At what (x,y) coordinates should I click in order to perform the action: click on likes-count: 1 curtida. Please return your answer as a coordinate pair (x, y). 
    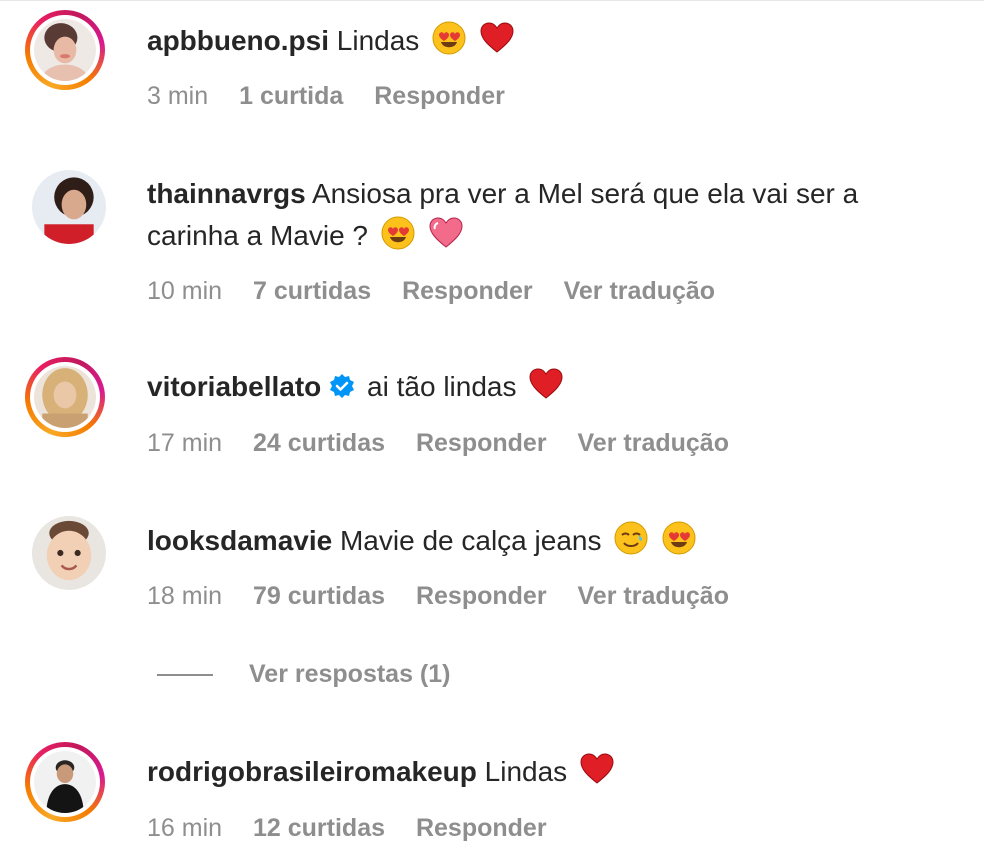
    Looking at the image, I should click on (291, 96).